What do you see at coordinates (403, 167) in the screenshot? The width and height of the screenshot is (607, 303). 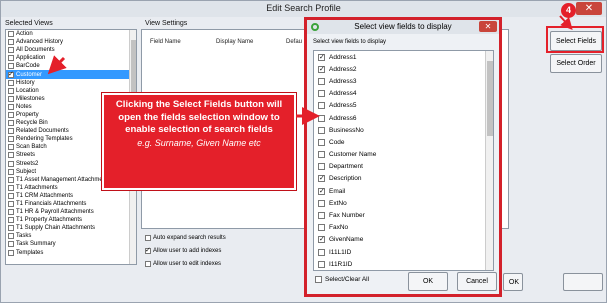 I see `view-field-item: Department` at bounding box center [403, 167].